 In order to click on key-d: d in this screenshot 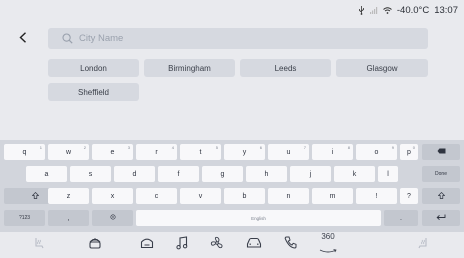, I will do `click(134, 174)`.